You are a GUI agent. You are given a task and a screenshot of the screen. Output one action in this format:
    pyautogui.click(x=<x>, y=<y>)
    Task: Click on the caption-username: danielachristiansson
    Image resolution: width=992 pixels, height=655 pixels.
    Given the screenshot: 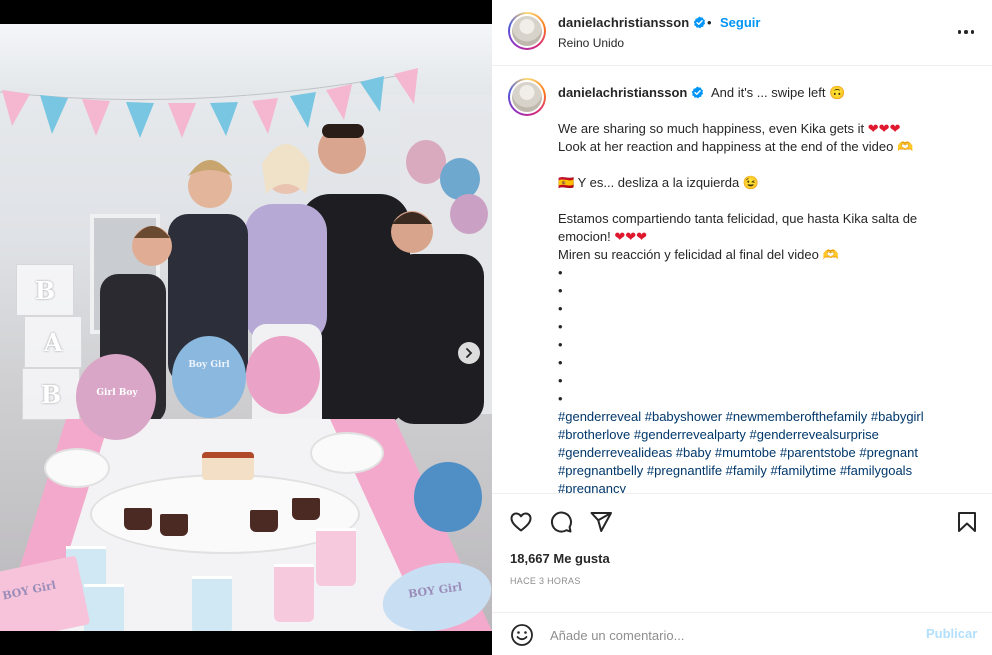 What is the action you would take?
    pyautogui.click(x=622, y=92)
    